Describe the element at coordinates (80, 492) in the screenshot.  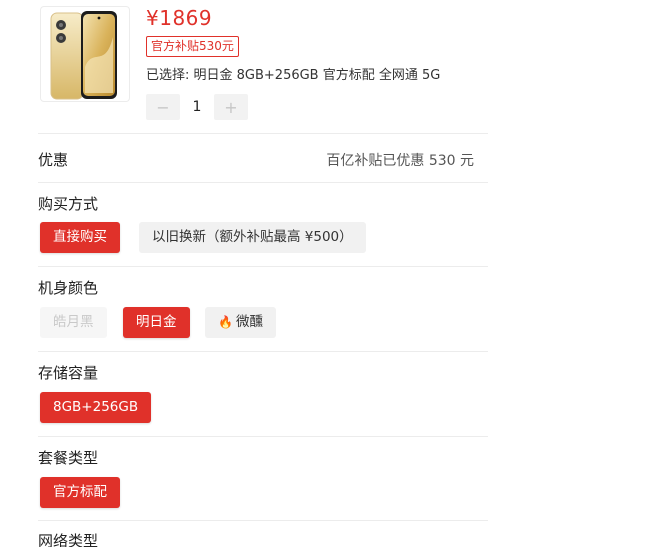
I see `option-package-standard: 官方标配` at that location.